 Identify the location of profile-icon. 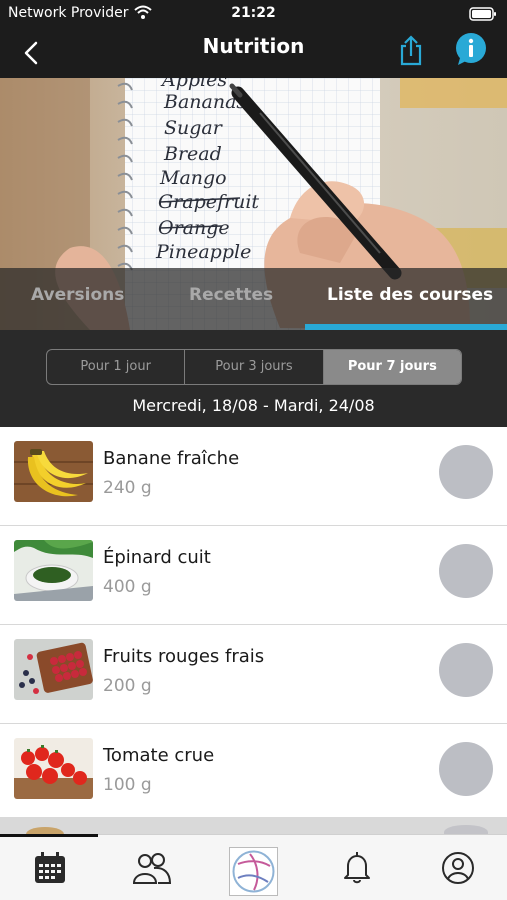
(458, 868).